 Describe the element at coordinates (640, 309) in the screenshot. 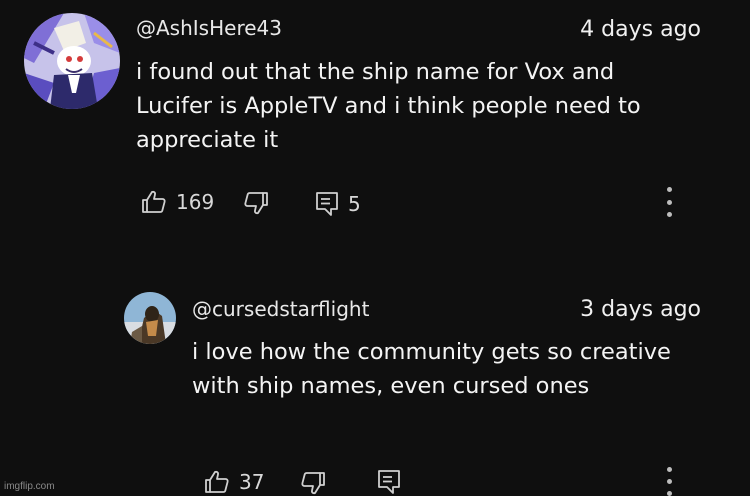

I see `comment-timestamp: 3 days ago` at that location.